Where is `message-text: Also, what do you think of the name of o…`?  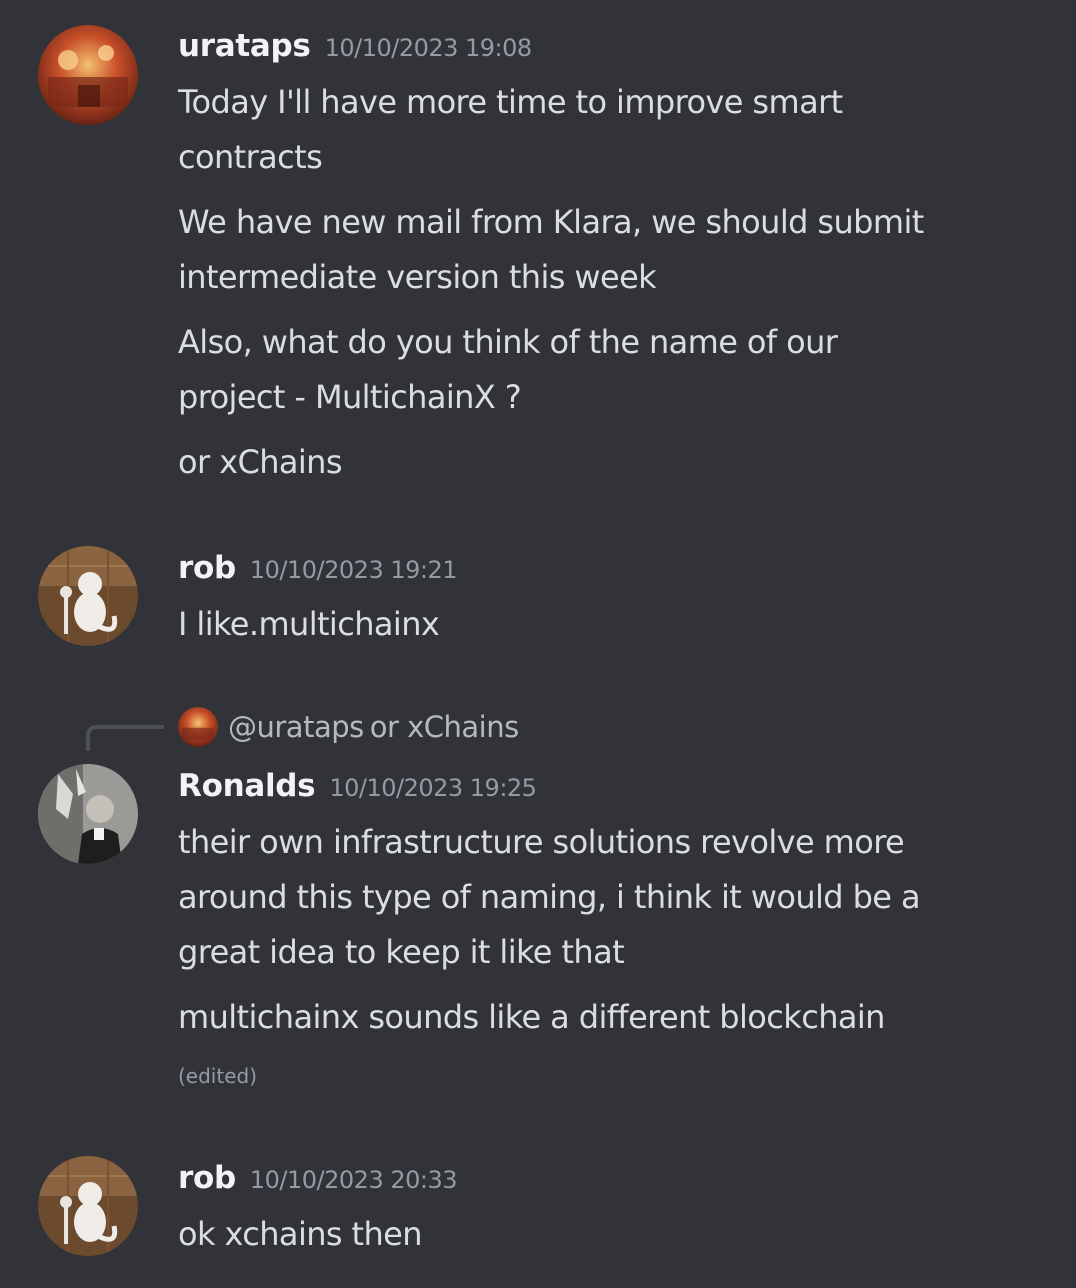 message-text: Also, what do you think of the name of o… is located at coordinates (508, 342).